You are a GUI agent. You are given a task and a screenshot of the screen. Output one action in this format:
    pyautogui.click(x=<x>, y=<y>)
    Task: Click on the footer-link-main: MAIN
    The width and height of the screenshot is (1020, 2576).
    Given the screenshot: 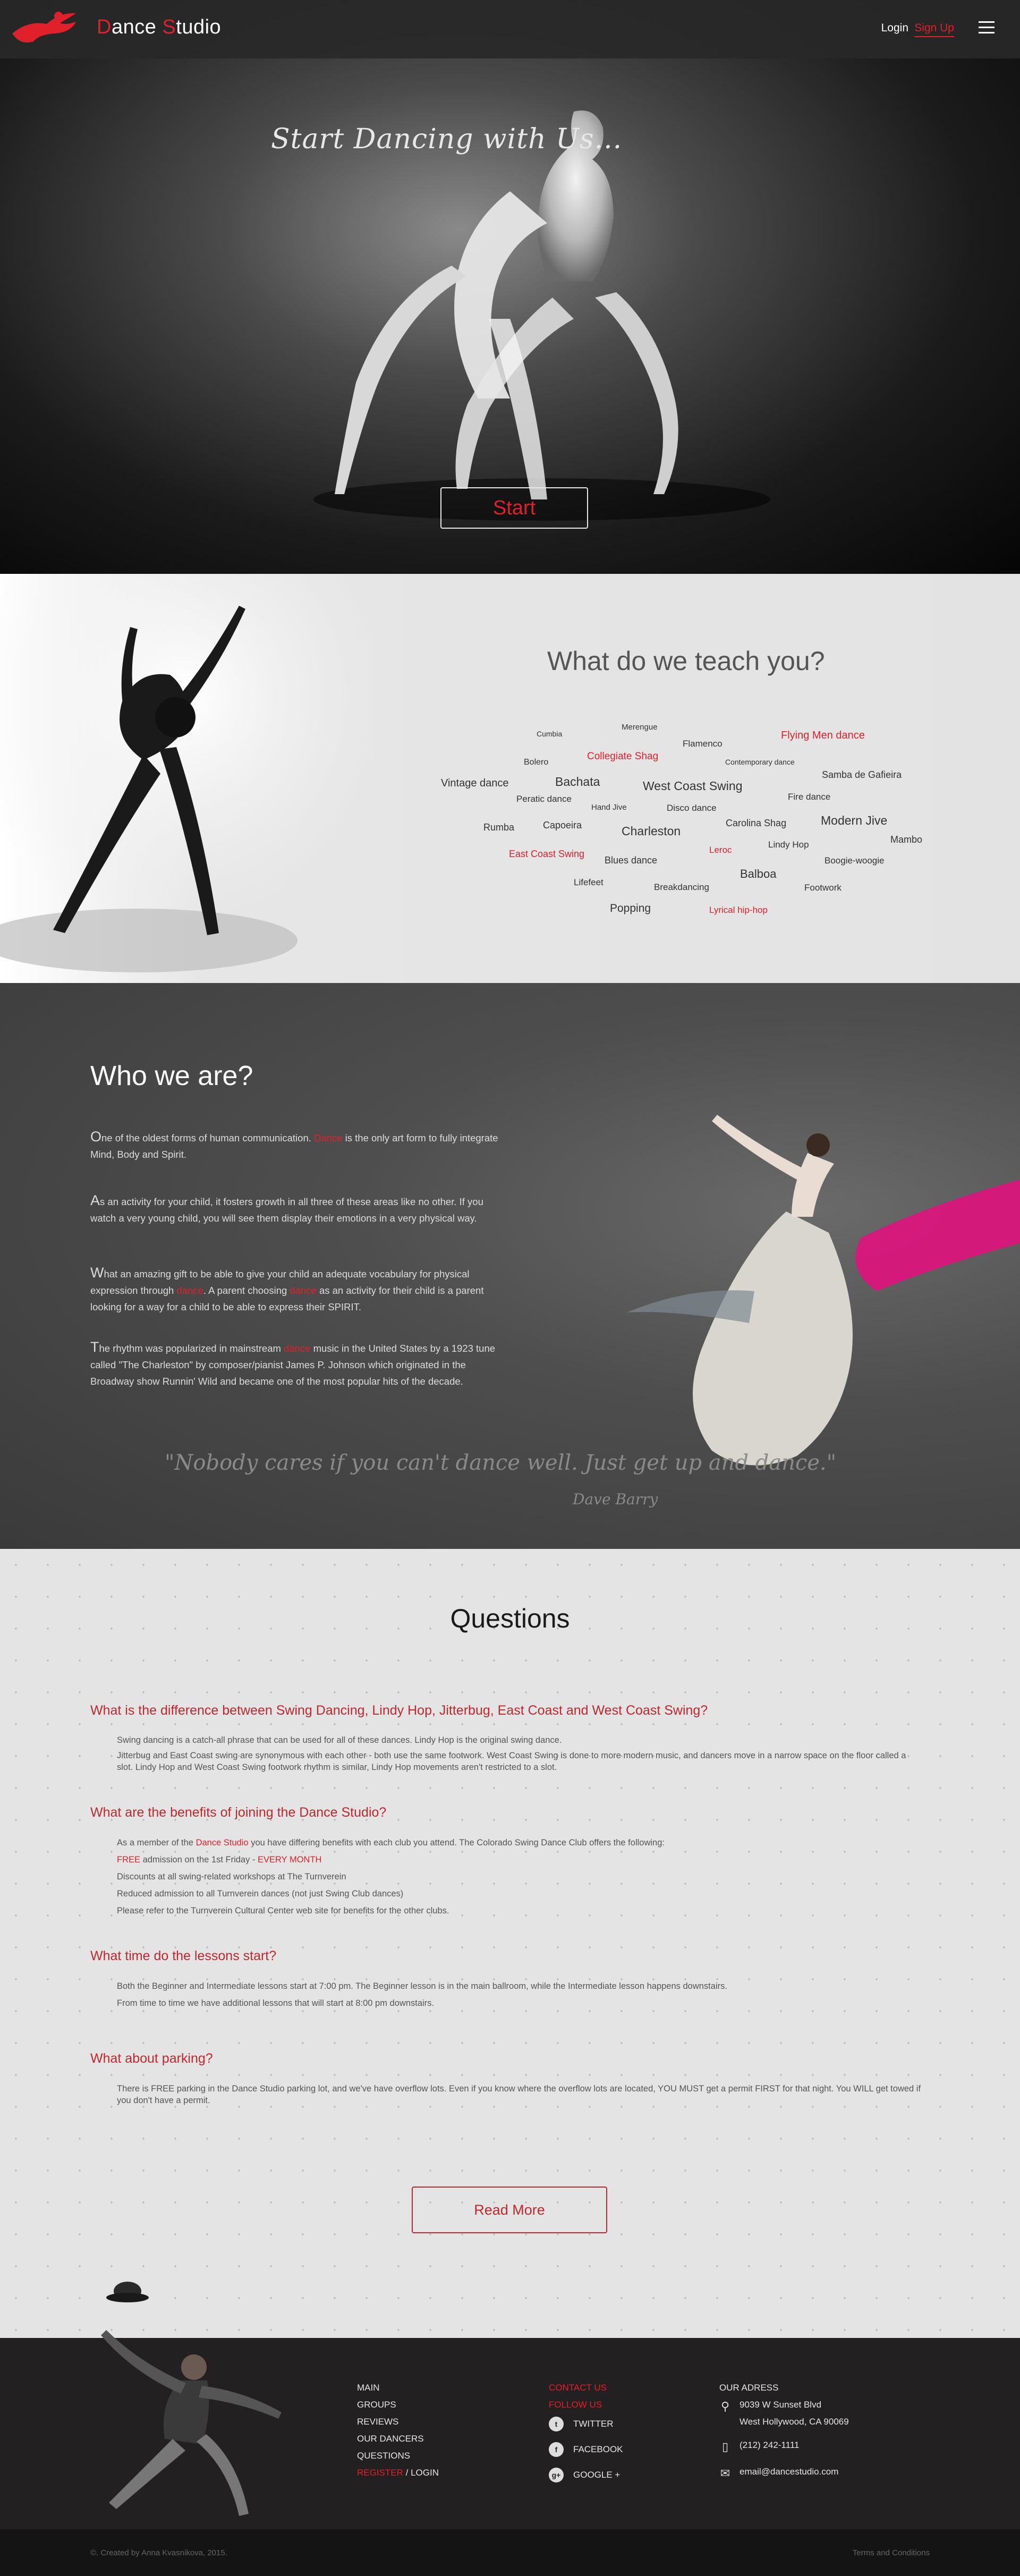 What is the action you would take?
    pyautogui.click(x=398, y=2388)
    